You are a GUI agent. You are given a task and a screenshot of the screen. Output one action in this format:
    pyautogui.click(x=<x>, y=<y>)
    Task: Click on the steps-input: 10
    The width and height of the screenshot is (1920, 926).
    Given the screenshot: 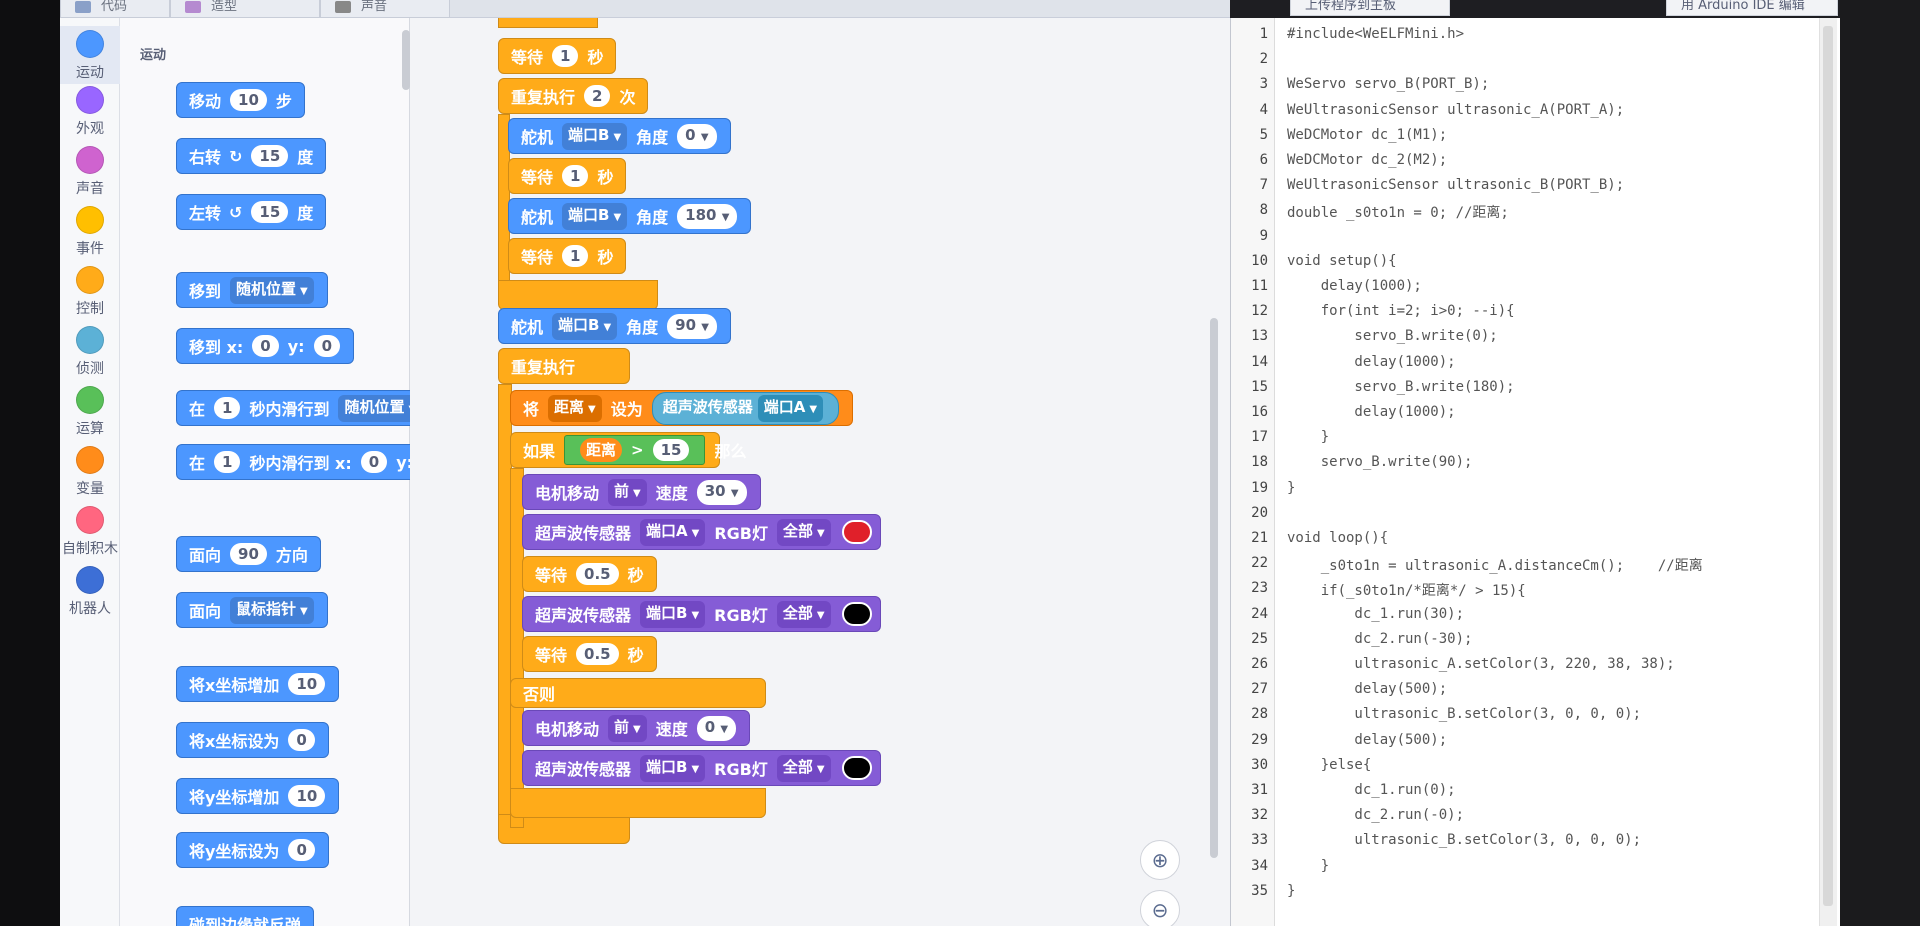 What is the action you would take?
    pyautogui.click(x=248, y=100)
    